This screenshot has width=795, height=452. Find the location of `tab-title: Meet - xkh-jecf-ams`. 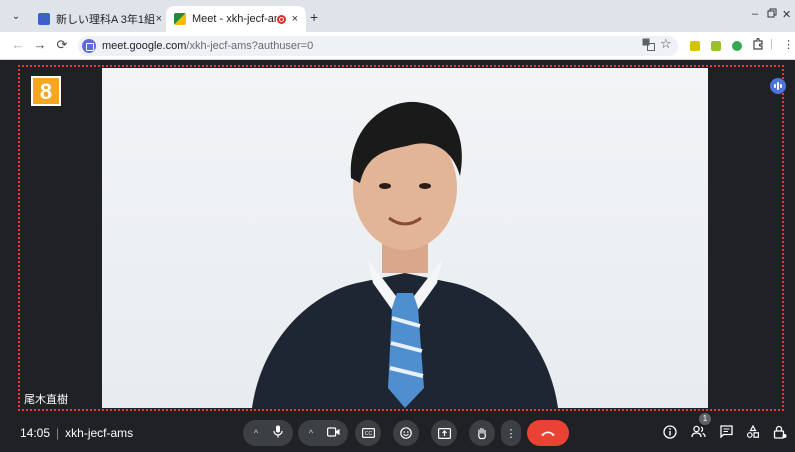

tab-title: Meet - xkh-jecf-ams is located at coordinates (234, 19).